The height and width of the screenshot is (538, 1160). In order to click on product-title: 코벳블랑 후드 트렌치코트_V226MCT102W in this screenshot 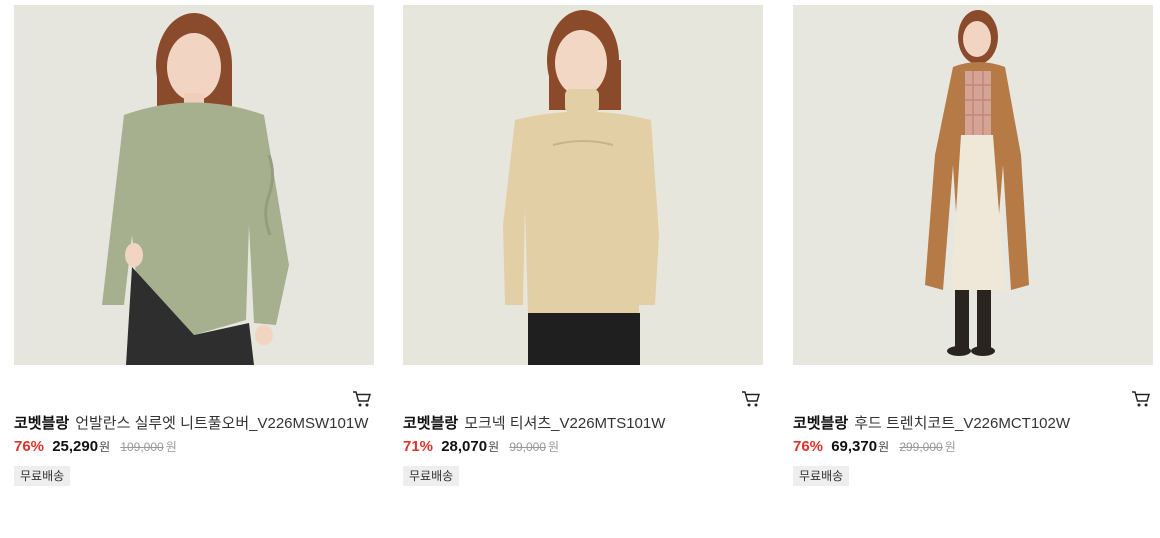, I will do `click(973, 424)`.